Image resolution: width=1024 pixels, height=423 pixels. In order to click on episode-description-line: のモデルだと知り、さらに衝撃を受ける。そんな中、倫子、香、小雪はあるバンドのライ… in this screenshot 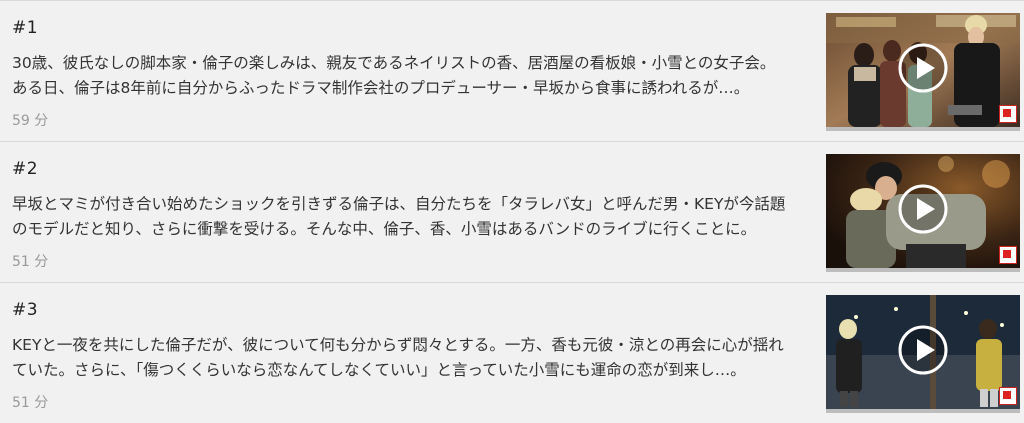, I will do `click(384, 229)`.